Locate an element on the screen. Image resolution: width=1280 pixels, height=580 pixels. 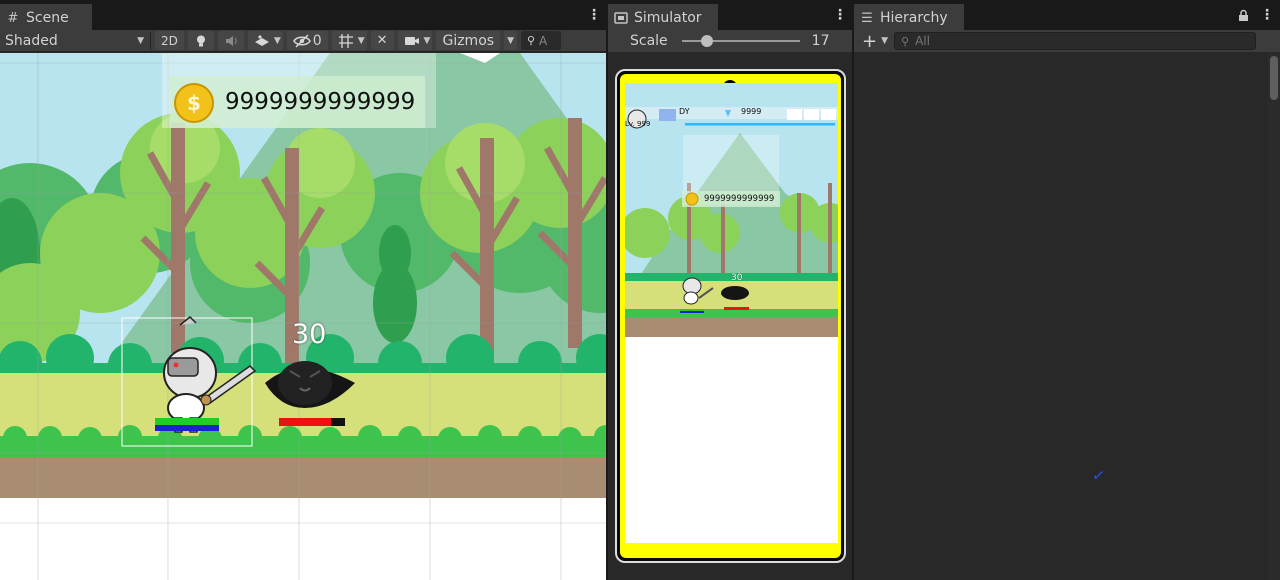
player-name-text: DY is located at coordinates (684, 111).